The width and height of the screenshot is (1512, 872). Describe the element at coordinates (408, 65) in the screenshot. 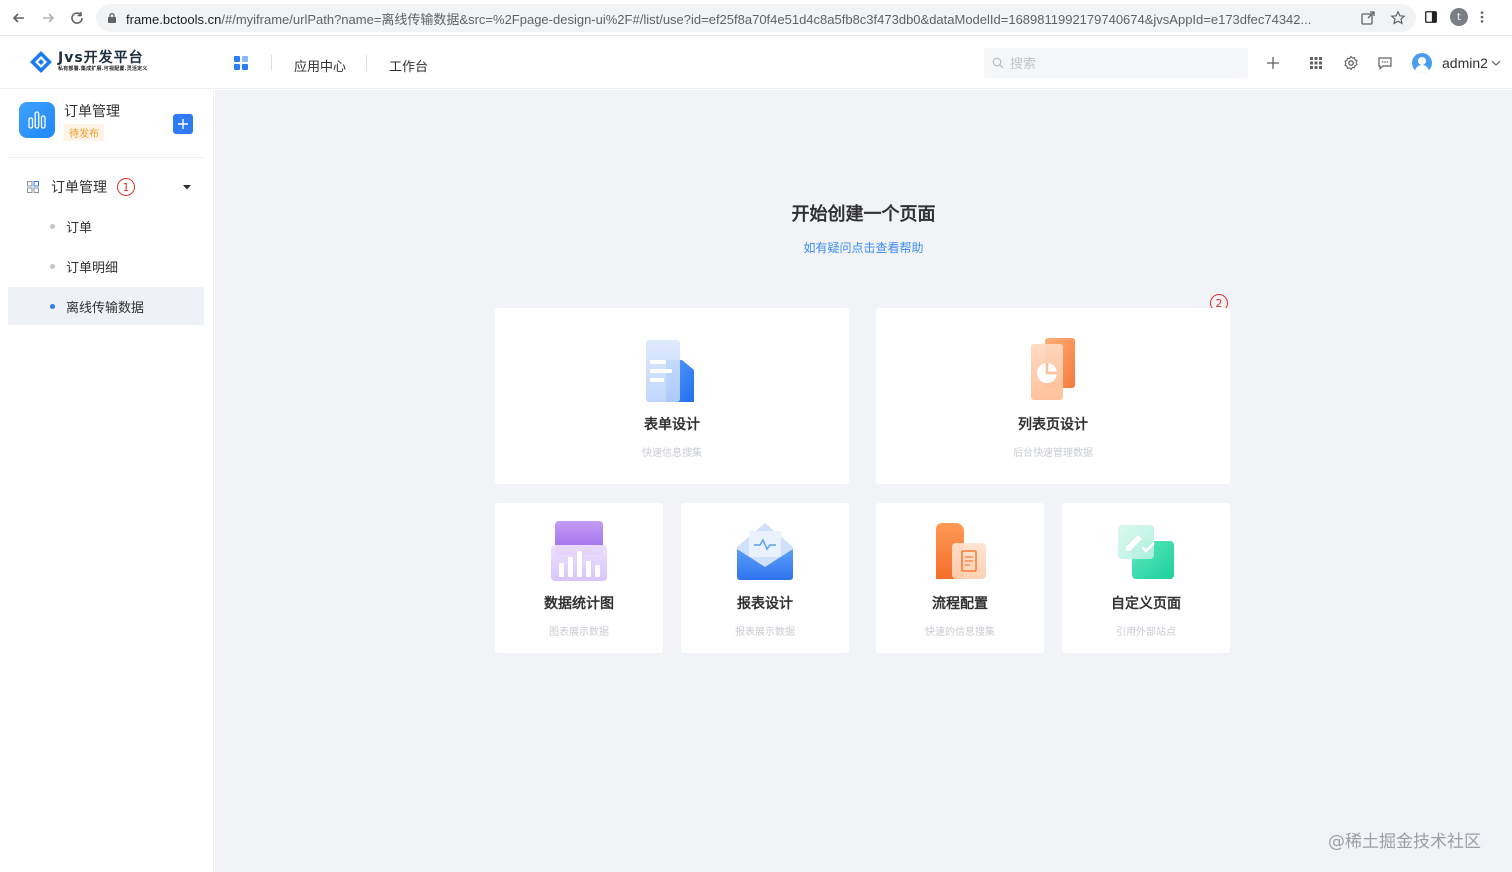

I see `nav-workbench: 工作台` at that location.